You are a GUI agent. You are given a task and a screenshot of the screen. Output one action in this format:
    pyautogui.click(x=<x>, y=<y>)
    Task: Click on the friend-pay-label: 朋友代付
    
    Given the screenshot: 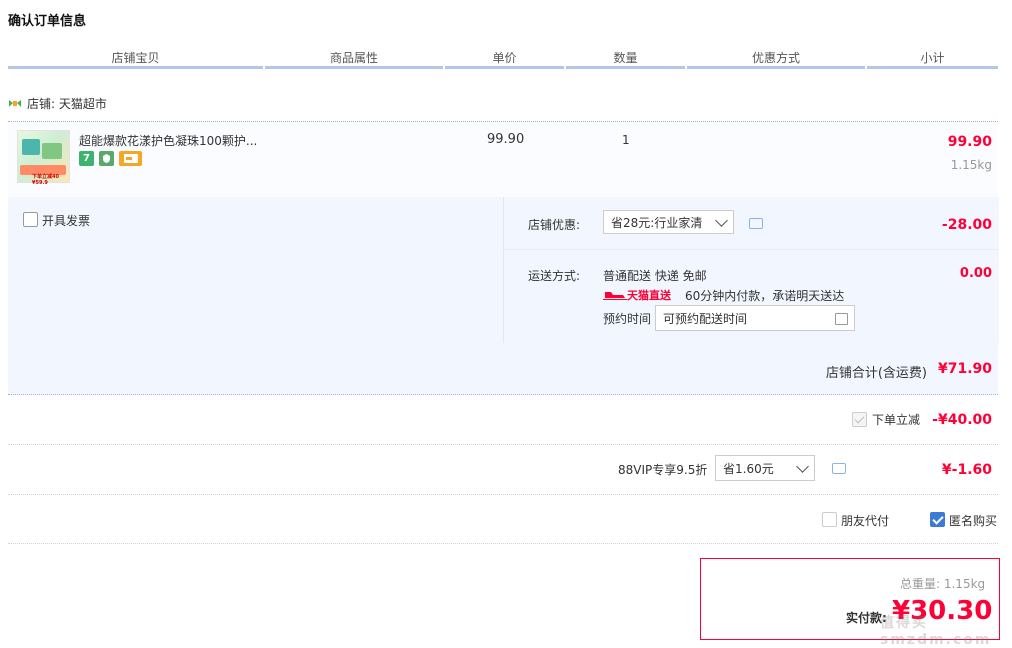 What is the action you would take?
    pyautogui.click(x=865, y=521)
    